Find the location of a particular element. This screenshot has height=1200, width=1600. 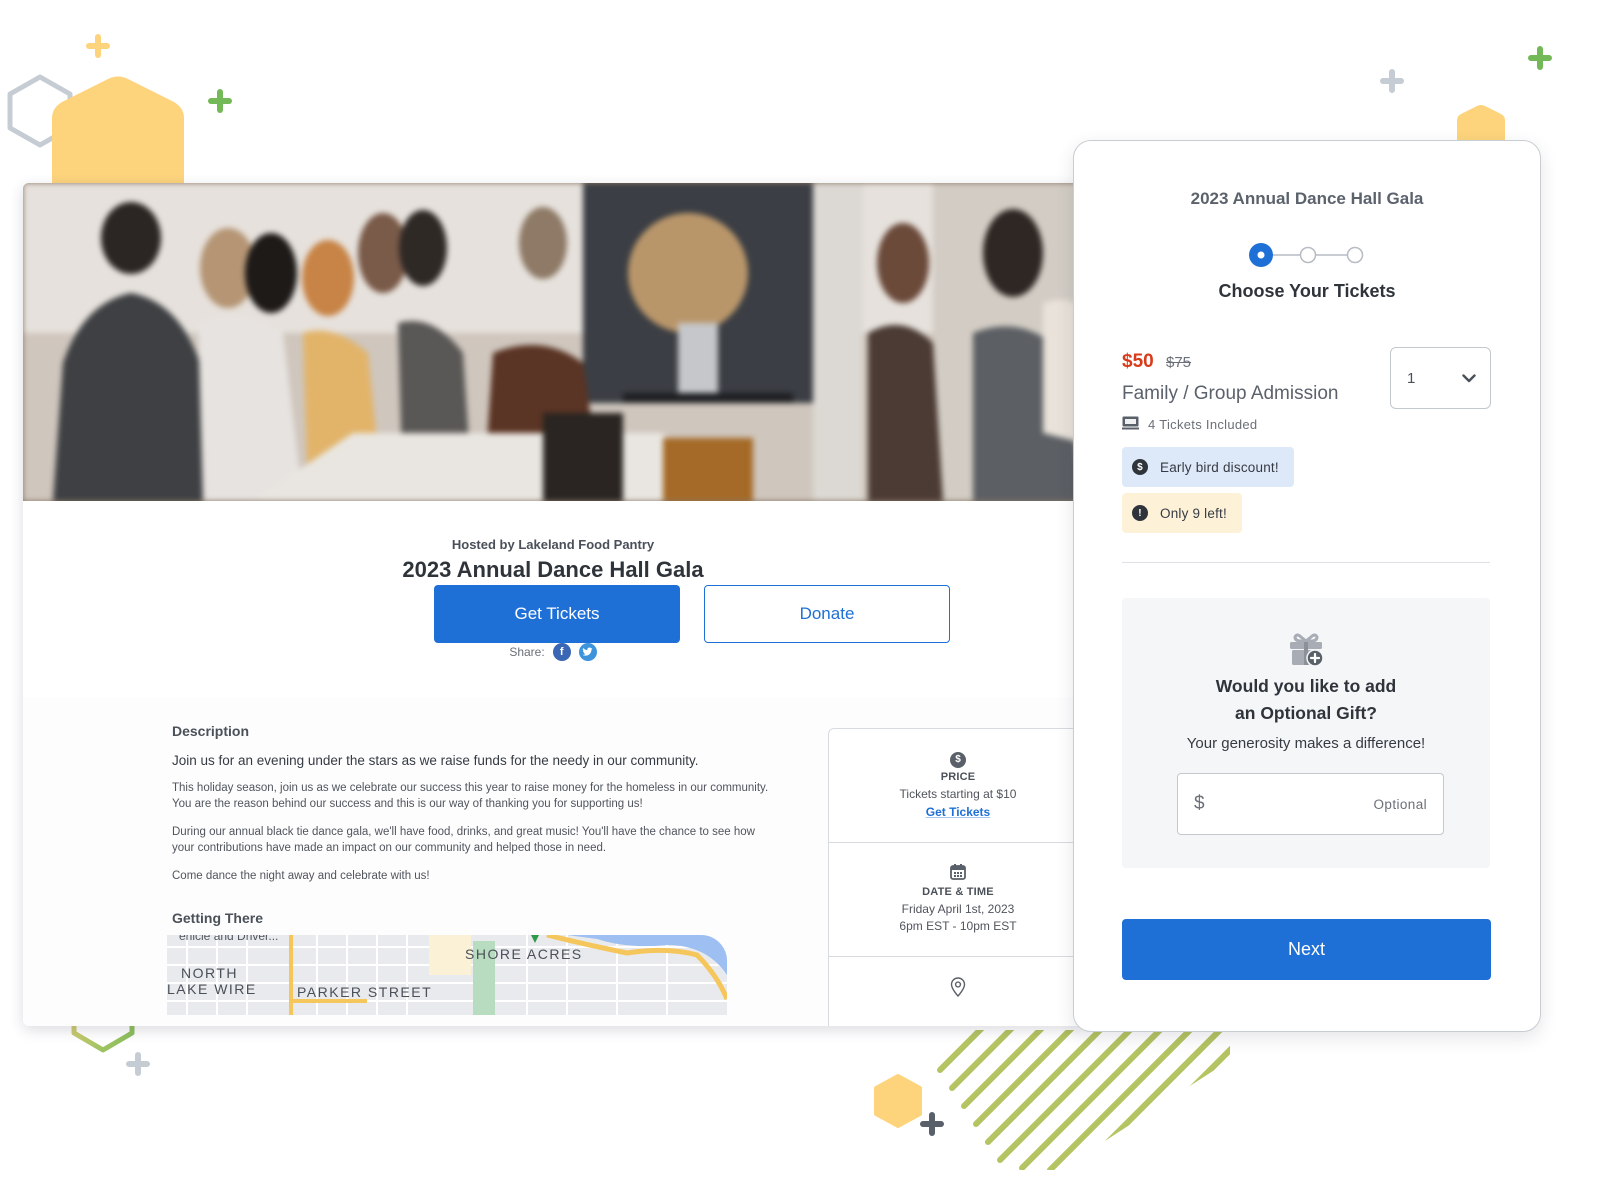

ticket-type-name: Family / Group Admission is located at coordinates (1230, 393).